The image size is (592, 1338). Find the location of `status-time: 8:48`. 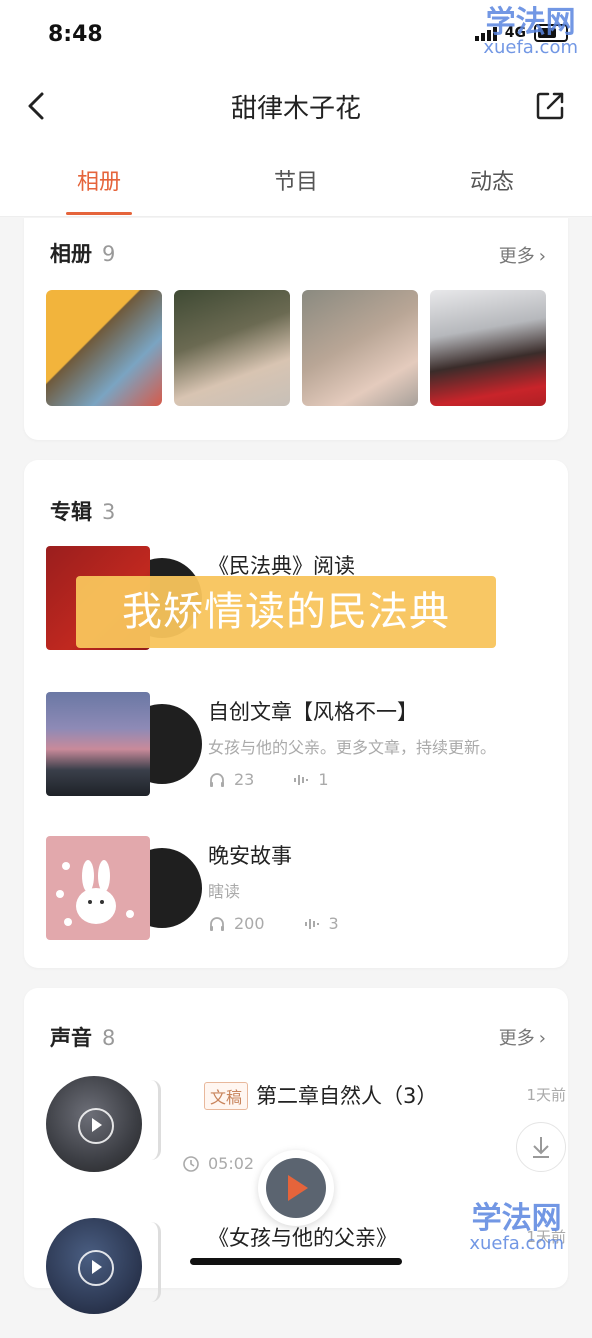

status-time: 8:48 is located at coordinates (75, 34).